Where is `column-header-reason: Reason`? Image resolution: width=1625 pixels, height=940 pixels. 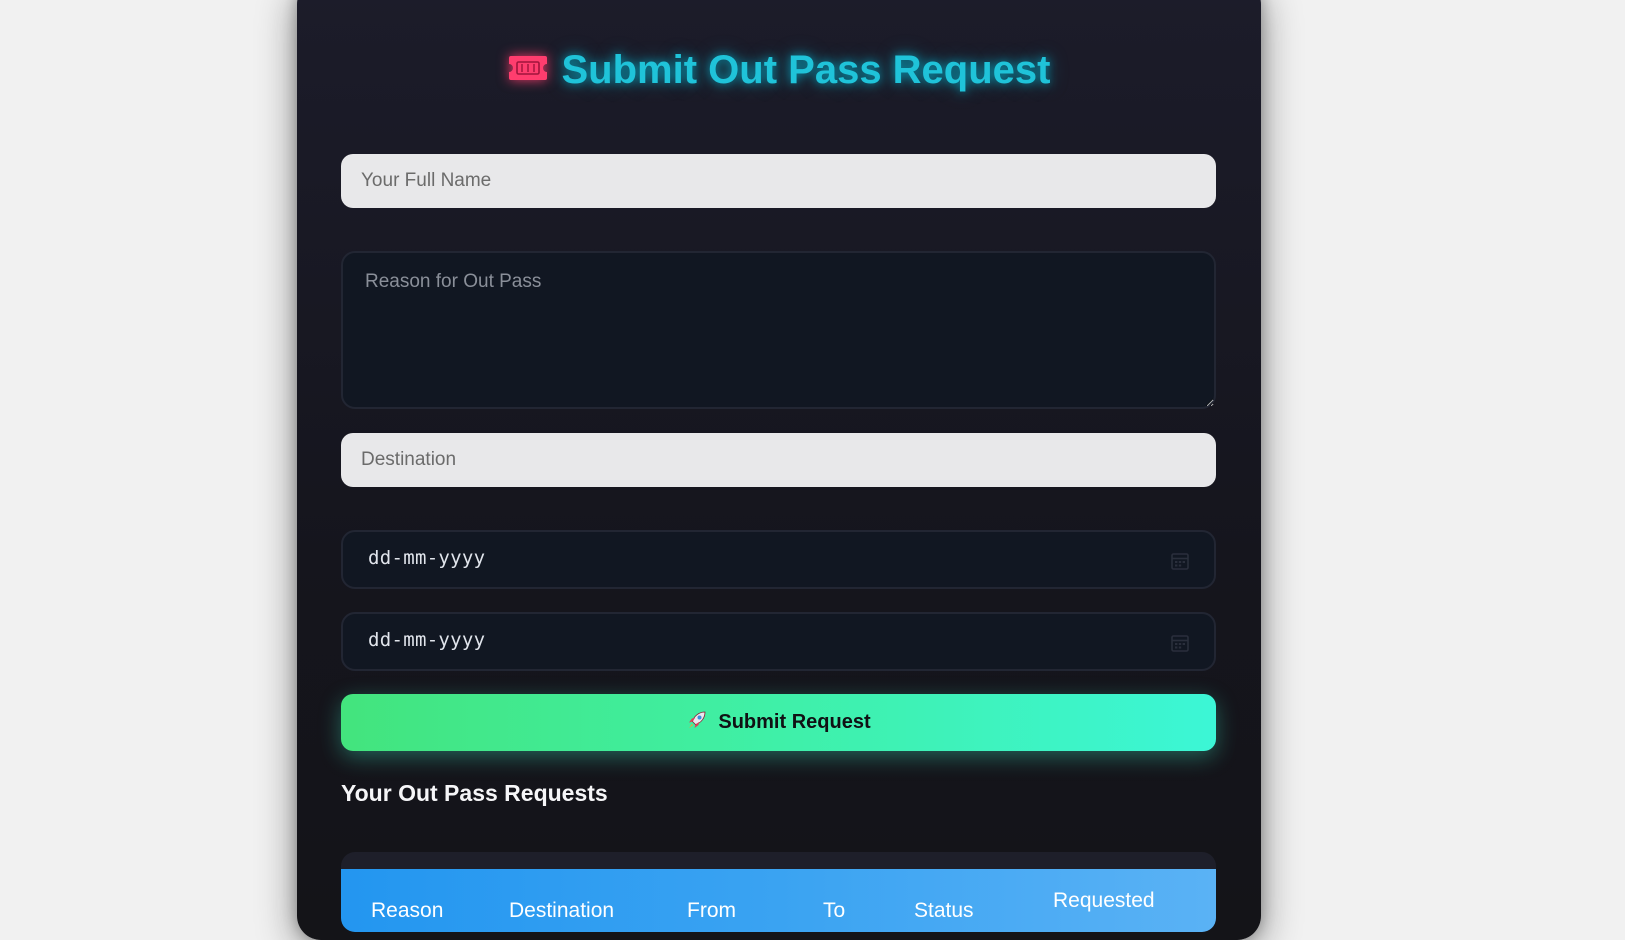 column-header-reason: Reason is located at coordinates (407, 911).